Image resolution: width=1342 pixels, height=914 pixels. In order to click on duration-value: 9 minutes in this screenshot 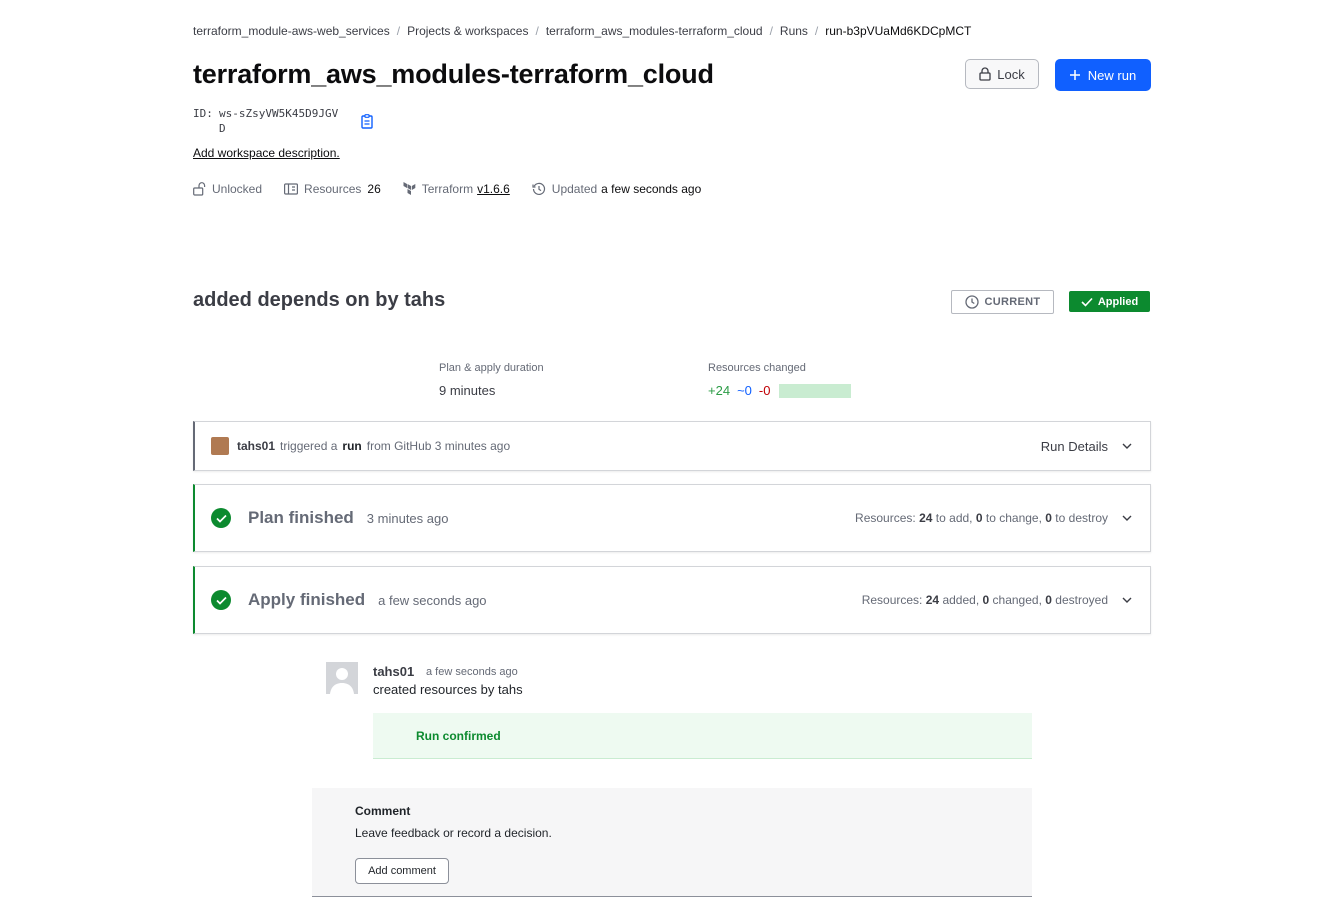, I will do `click(467, 390)`.